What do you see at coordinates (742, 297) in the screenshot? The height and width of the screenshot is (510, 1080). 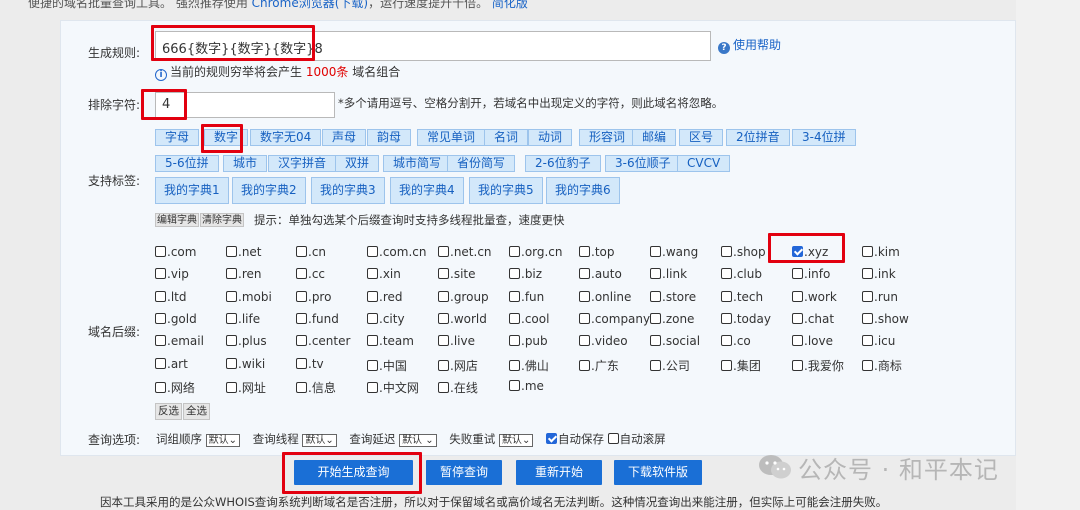 I see `suffix-checkbox: .tech` at bounding box center [742, 297].